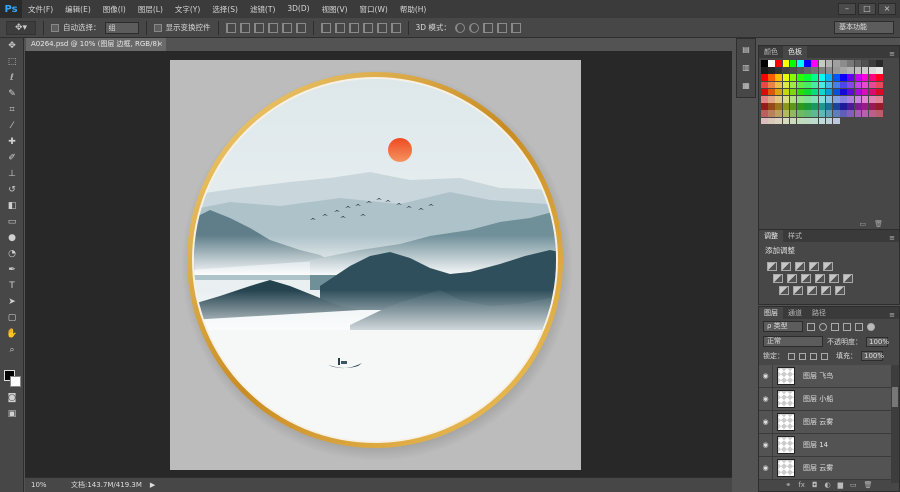 This screenshot has width=900, height=492. I want to click on layer-row: ◉ 图层 小船, so click(825, 399).